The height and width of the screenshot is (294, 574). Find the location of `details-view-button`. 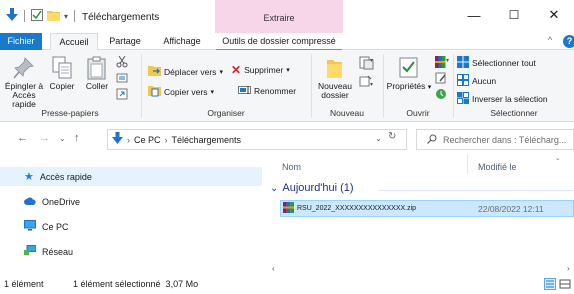

details-view-button is located at coordinates (550, 284).